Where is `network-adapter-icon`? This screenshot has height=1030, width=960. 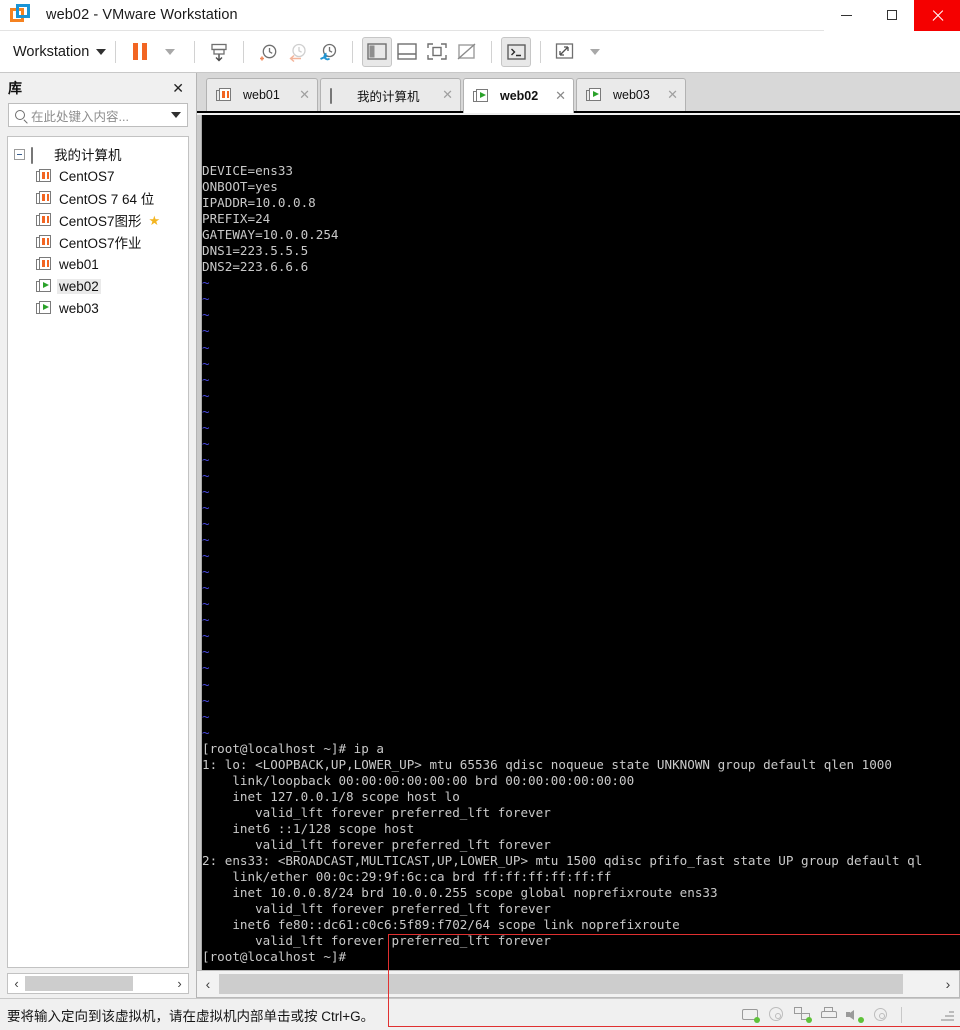
network-adapter-icon is located at coordinates (803, 1015).